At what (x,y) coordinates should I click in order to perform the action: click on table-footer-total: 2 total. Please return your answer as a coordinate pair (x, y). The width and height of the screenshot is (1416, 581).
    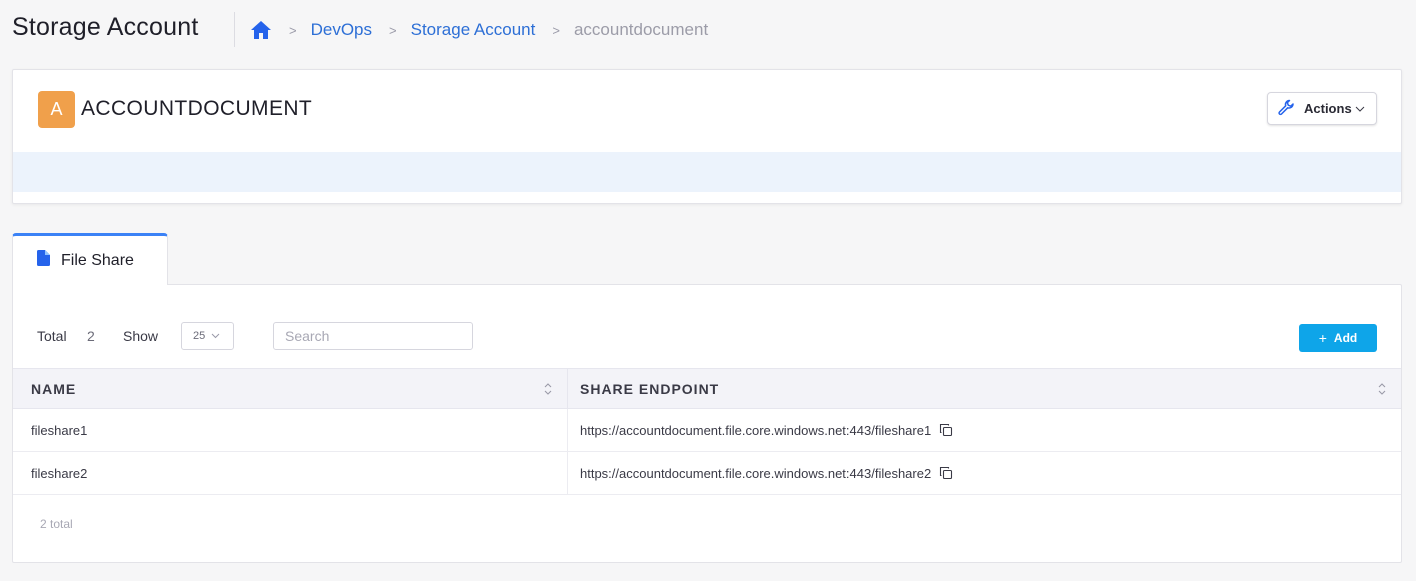
    Looking at the image, I should click on (56, 524).